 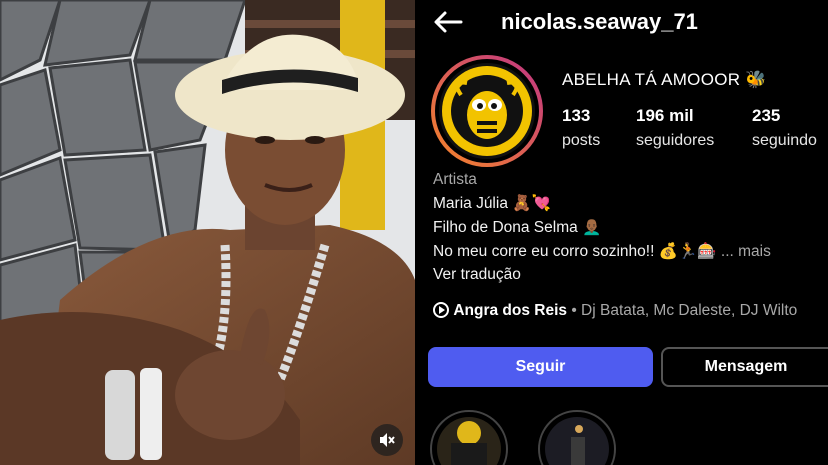 I want to click on avatar, so click(x=487, y=111).